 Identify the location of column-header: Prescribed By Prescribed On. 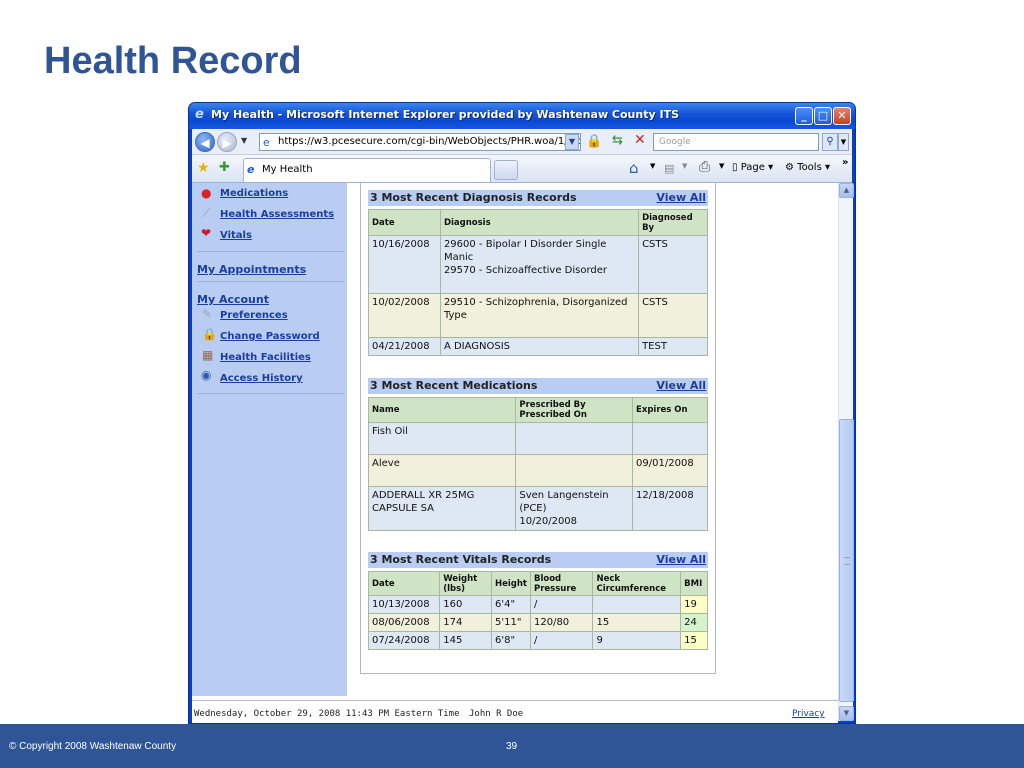
(574, 410).